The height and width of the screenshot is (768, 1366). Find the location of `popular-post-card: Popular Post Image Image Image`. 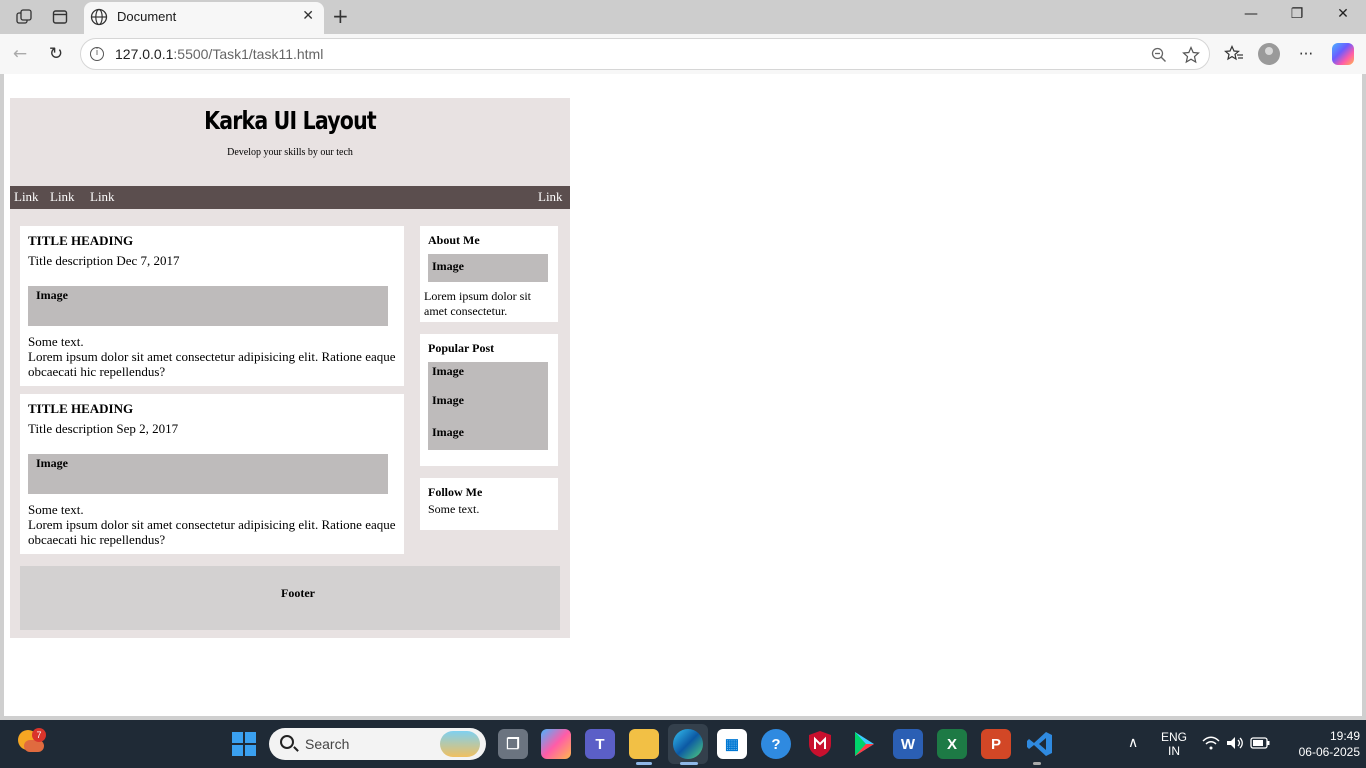

popular-post-card: Popular Post Image Image Image is located at coordinates (489, 400).